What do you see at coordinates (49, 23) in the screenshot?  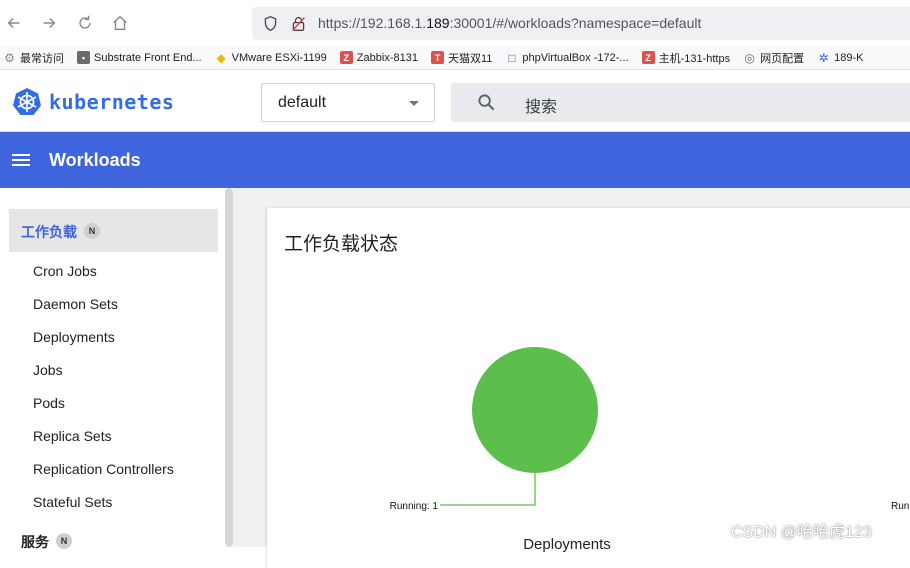 I see `forward-arrow-icon` at bounding box center [49, 23].